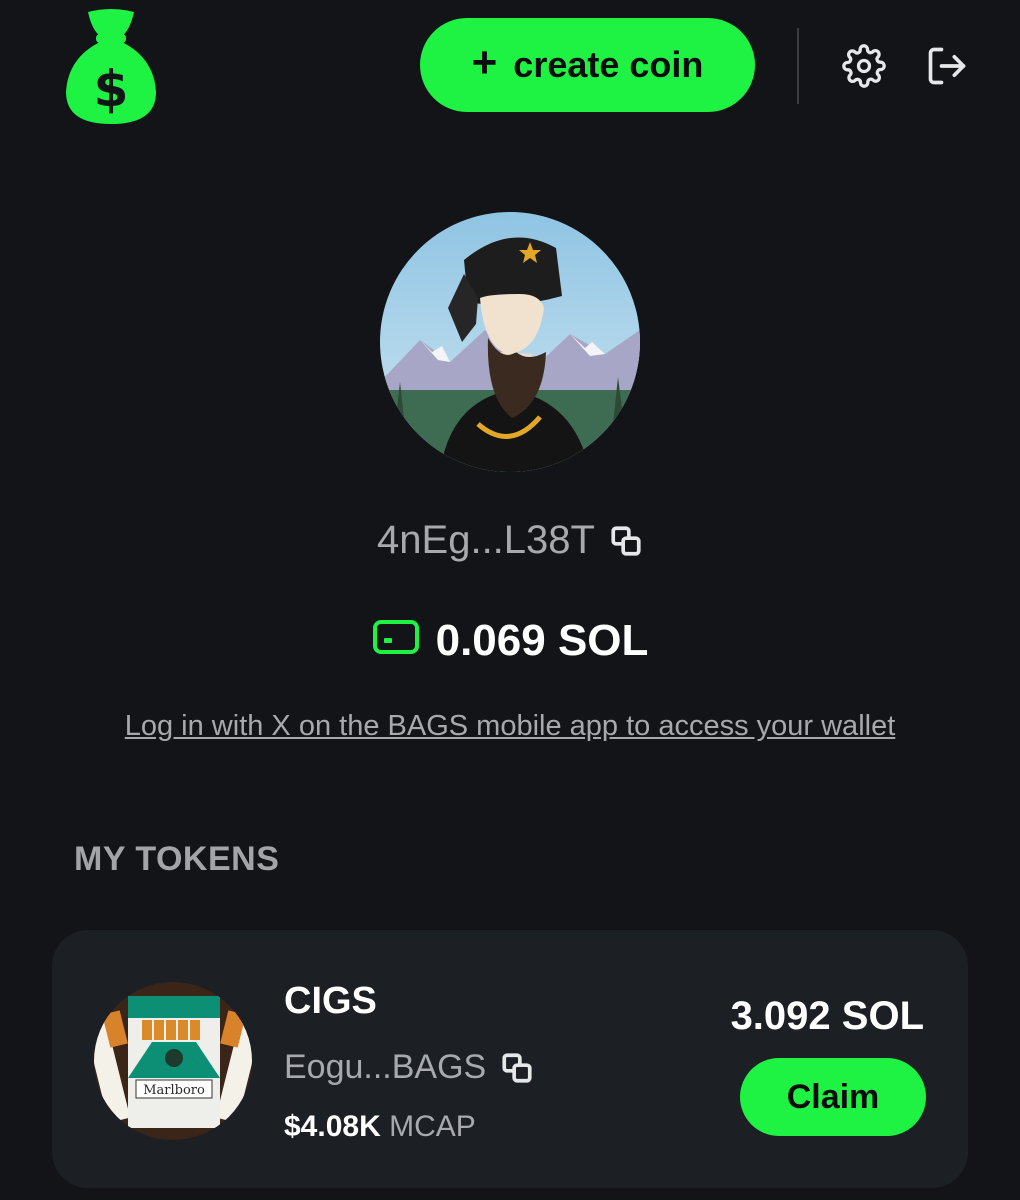 Image resolution: width=1020 pixels, height=1200 pixels. Describe the element at coordinates (385, 1067) in the screenshot. I see `token-address: Eogu...BAGS` at that location.